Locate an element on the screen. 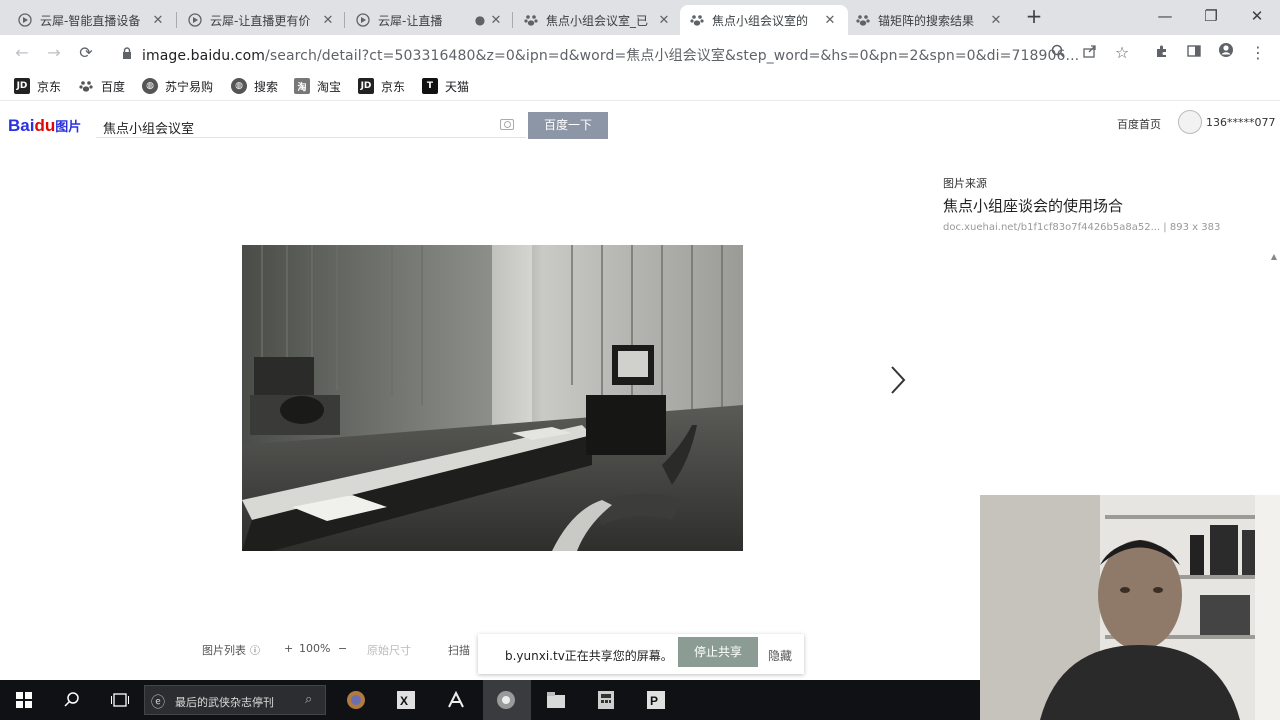  bookmark-jd: JD 京东 is located at coordinates (37, 86).